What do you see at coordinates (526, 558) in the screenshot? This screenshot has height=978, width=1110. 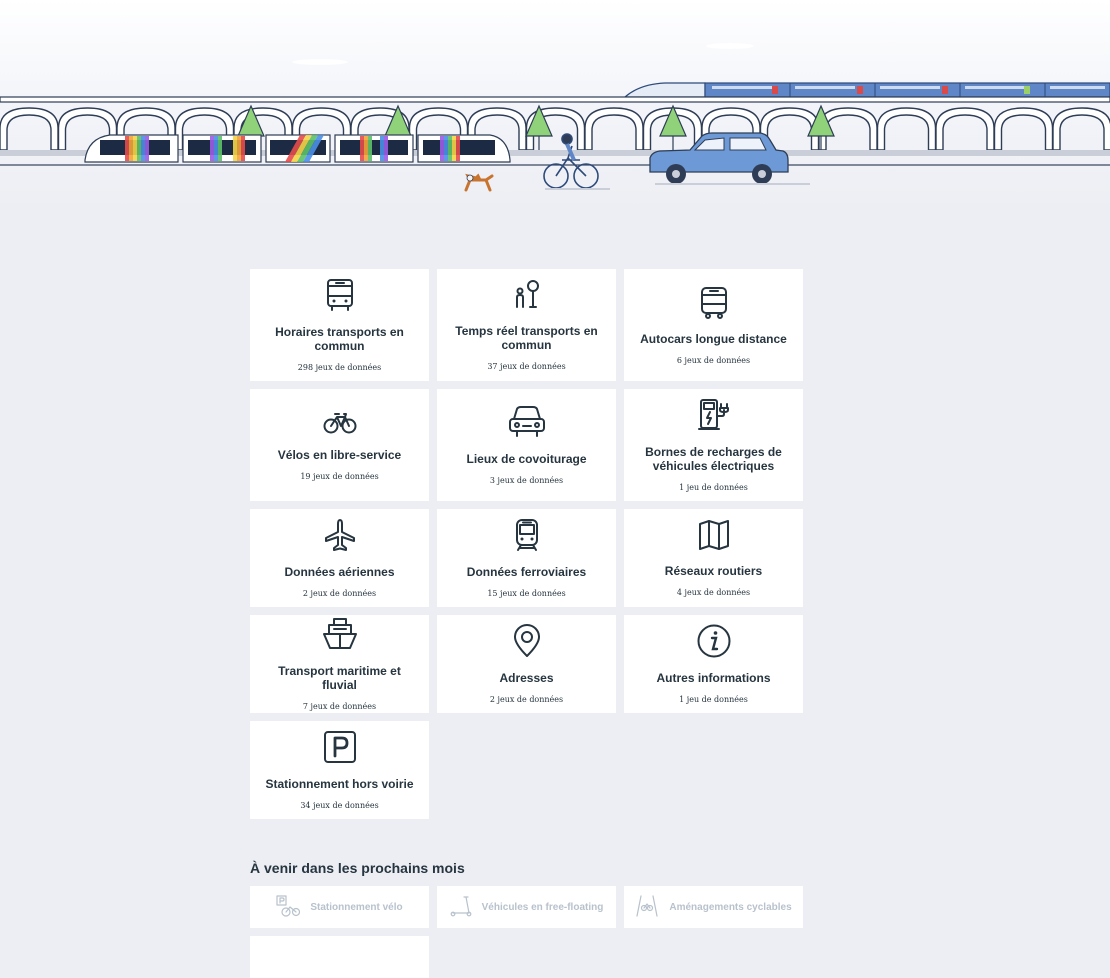 I see `category-card: Données ferroviaires 15 jeux de données` at bounding box center [526, 558].